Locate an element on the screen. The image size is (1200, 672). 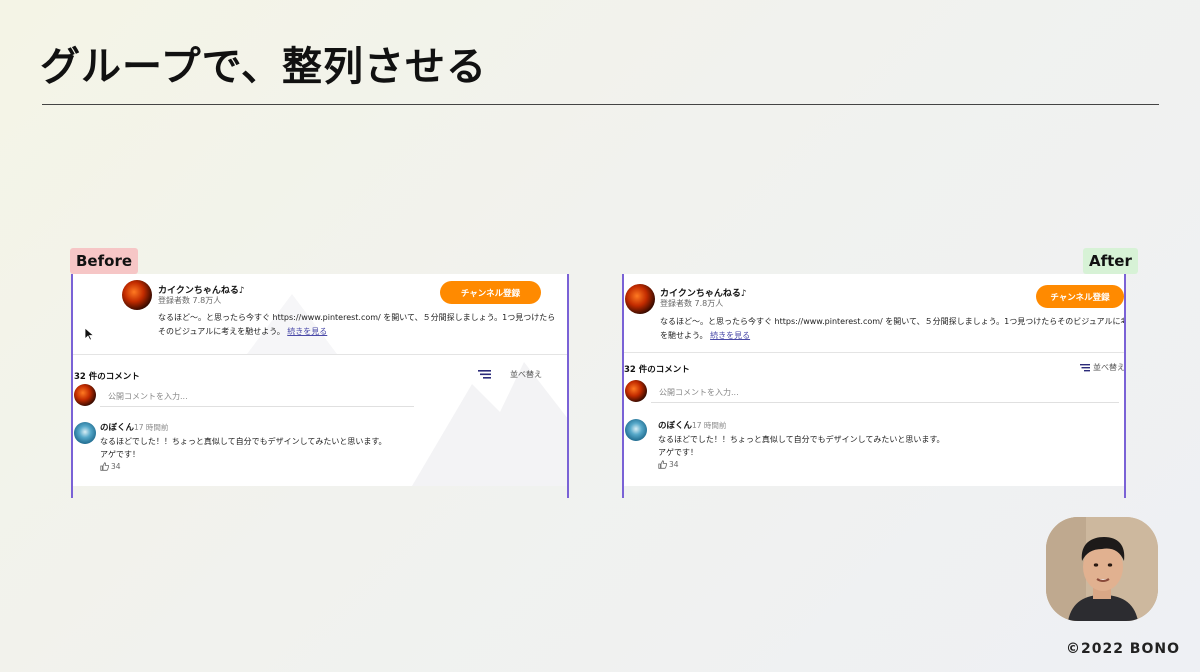
copyright-text: ©2022 BONO is located at coordinates (1122, 649).